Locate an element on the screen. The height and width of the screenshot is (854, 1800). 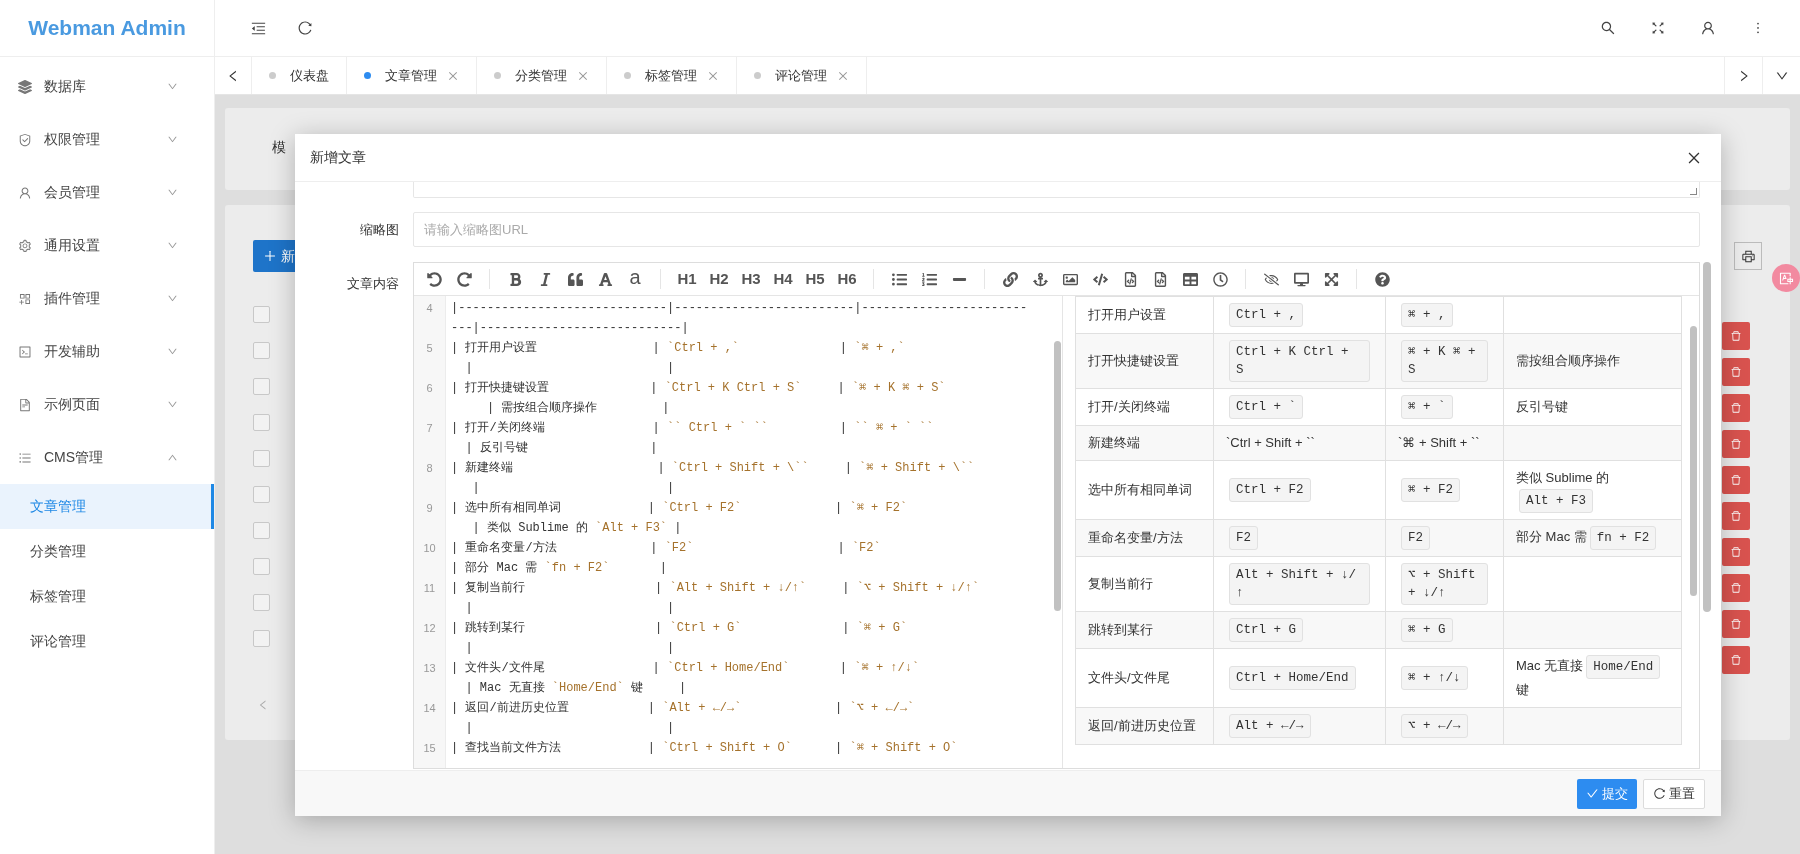
heading-button: H3 is located at coordinates (751, 279).